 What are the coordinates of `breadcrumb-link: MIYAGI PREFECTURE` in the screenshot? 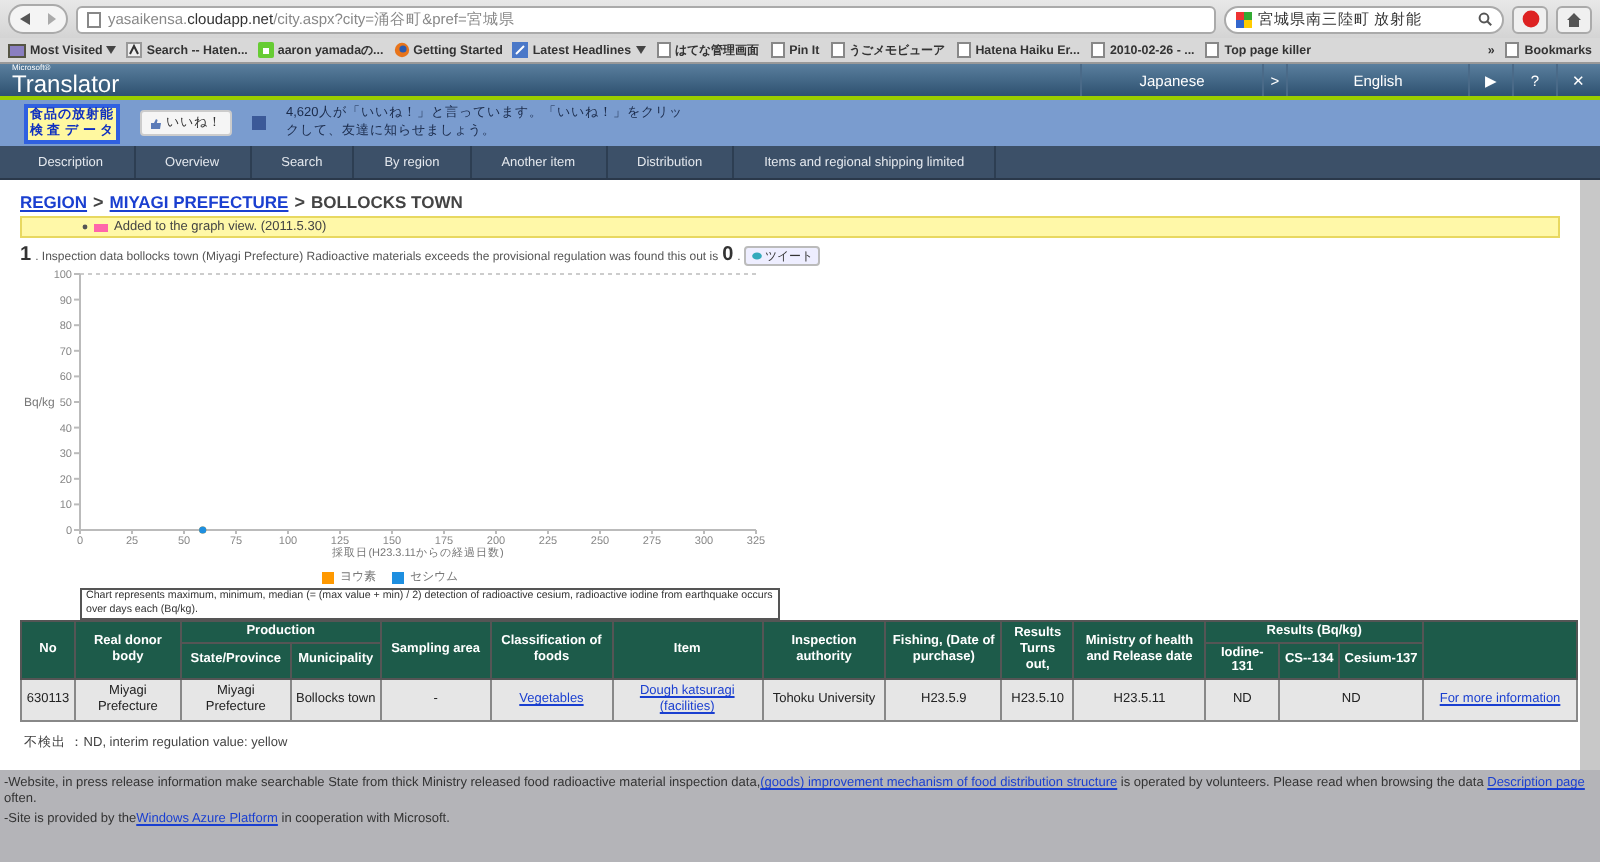 It's located at (199, 202).